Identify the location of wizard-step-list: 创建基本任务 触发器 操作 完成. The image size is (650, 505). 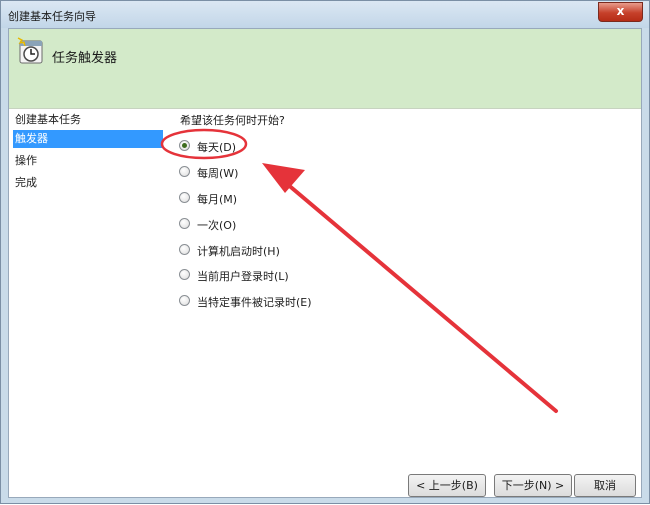
(89, 259).